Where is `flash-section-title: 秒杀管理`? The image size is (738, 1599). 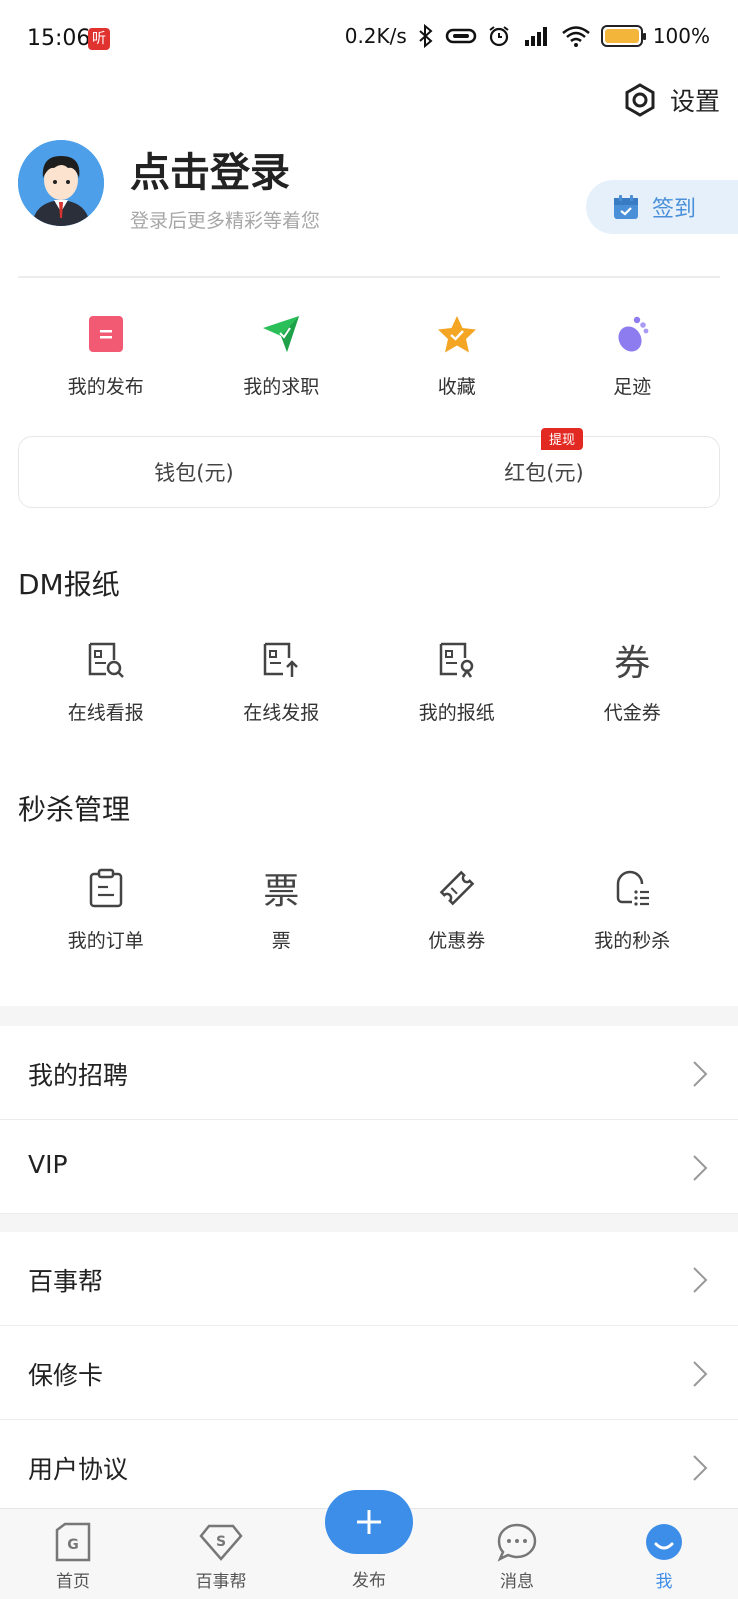
flash-section-title: 秒杀管理 is located at coordinates (74, 809).